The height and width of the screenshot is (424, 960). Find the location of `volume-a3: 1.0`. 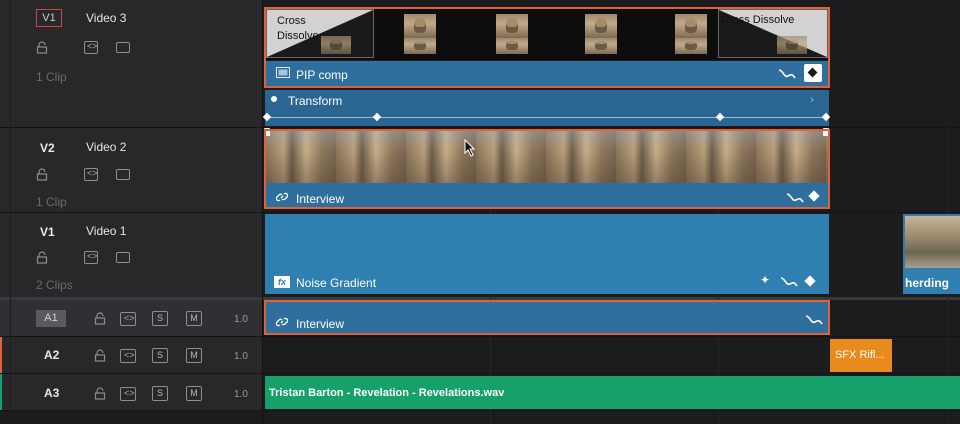

volume-a3: 1.0 is located at coordinates (241, 394).